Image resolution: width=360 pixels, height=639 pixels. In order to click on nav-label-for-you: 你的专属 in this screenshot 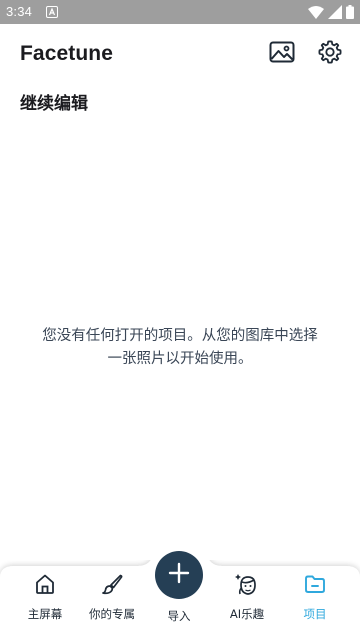, I will do `click(112, 614)`.